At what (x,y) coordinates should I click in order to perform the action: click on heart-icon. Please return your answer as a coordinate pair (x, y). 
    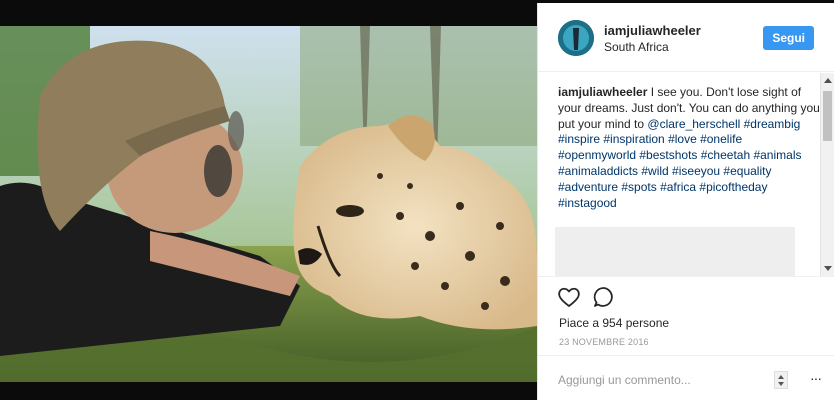
    Looking at the image, I should click on (569, 297).